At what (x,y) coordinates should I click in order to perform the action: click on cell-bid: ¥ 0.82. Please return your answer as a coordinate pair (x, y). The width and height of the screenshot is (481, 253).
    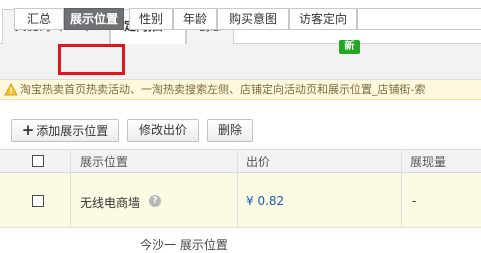
    Looking at the image, I should click on (265, 201).